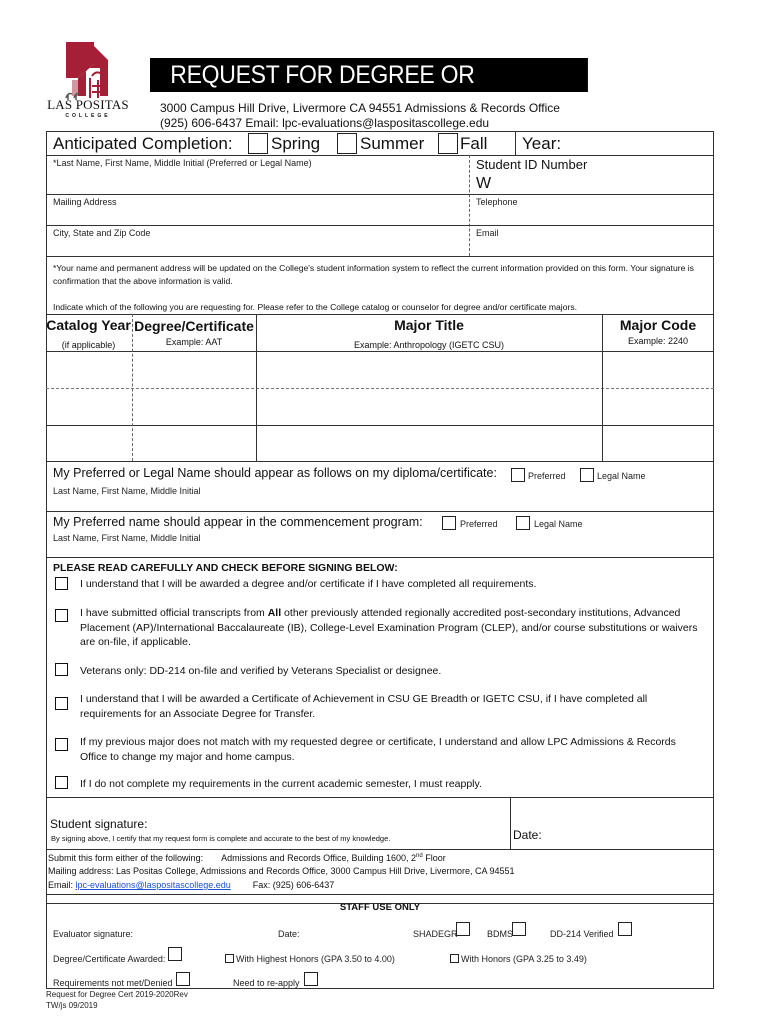 The width and height of the screenshot is (770, 1024). What do you see at coordinates (518, 475) in the screenshot?
I see `diploma-preferred-checkbox` at bounding box center [518, 475].